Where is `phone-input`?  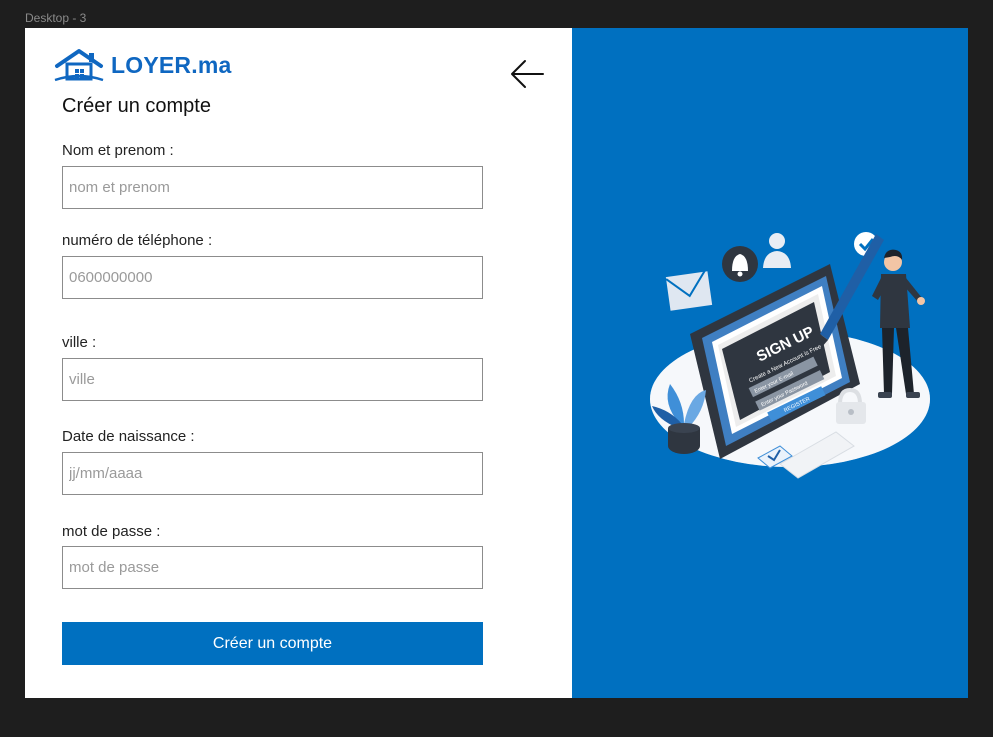
phone-input is located at coordinates (272, 277).